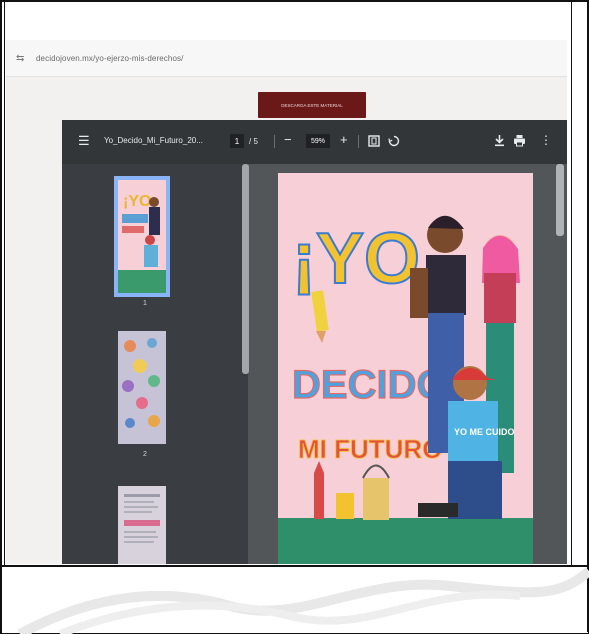 The height and width of the screenshot is (634, 589). I want to click on download-material-button: DESCARGA ESTE MATERIAL, so click(312, 105).